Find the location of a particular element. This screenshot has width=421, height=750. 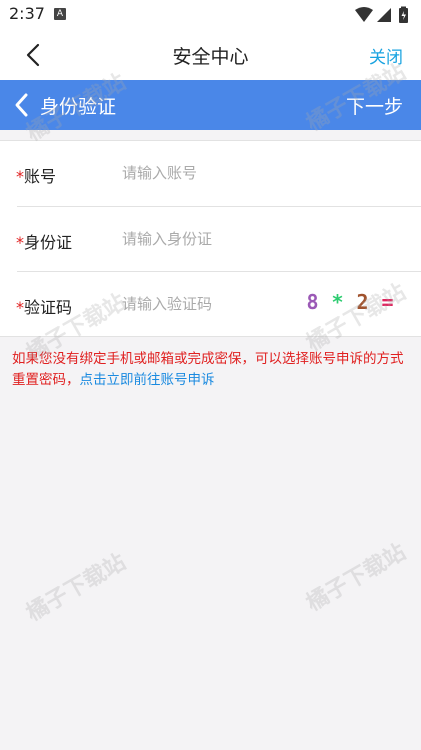

account-appeal-link: 点击立即前往账号申诉 is located at coordinates (147, 380).